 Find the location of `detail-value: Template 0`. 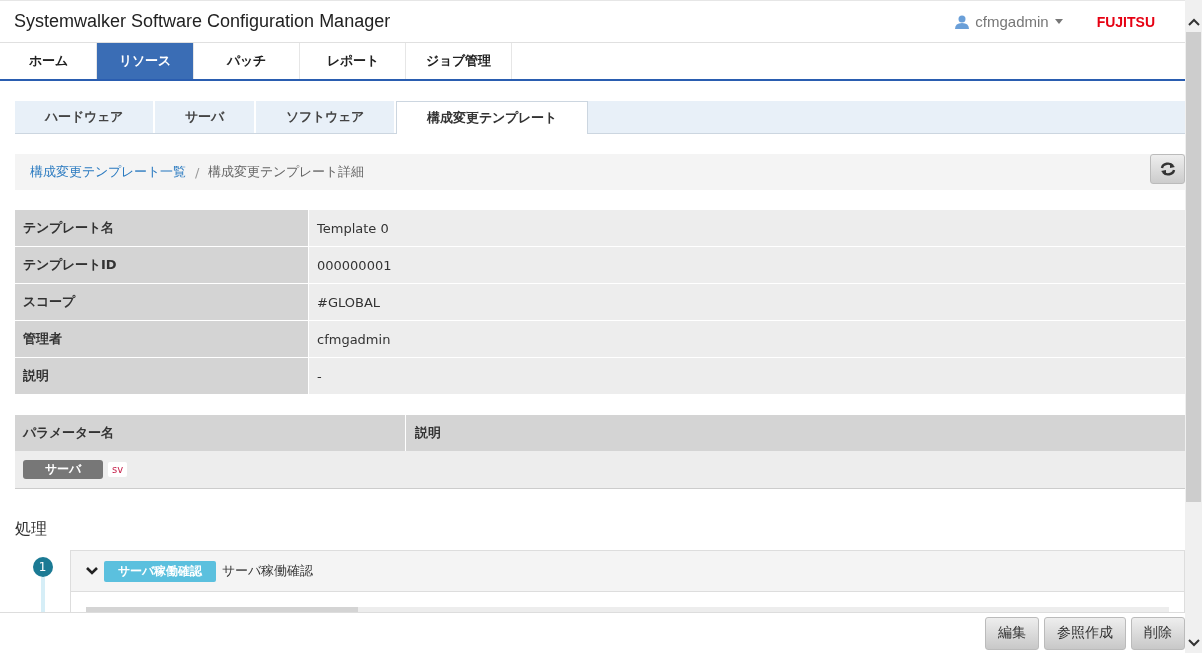

detail-value: Template 0 is located at coordinates (747, 228).